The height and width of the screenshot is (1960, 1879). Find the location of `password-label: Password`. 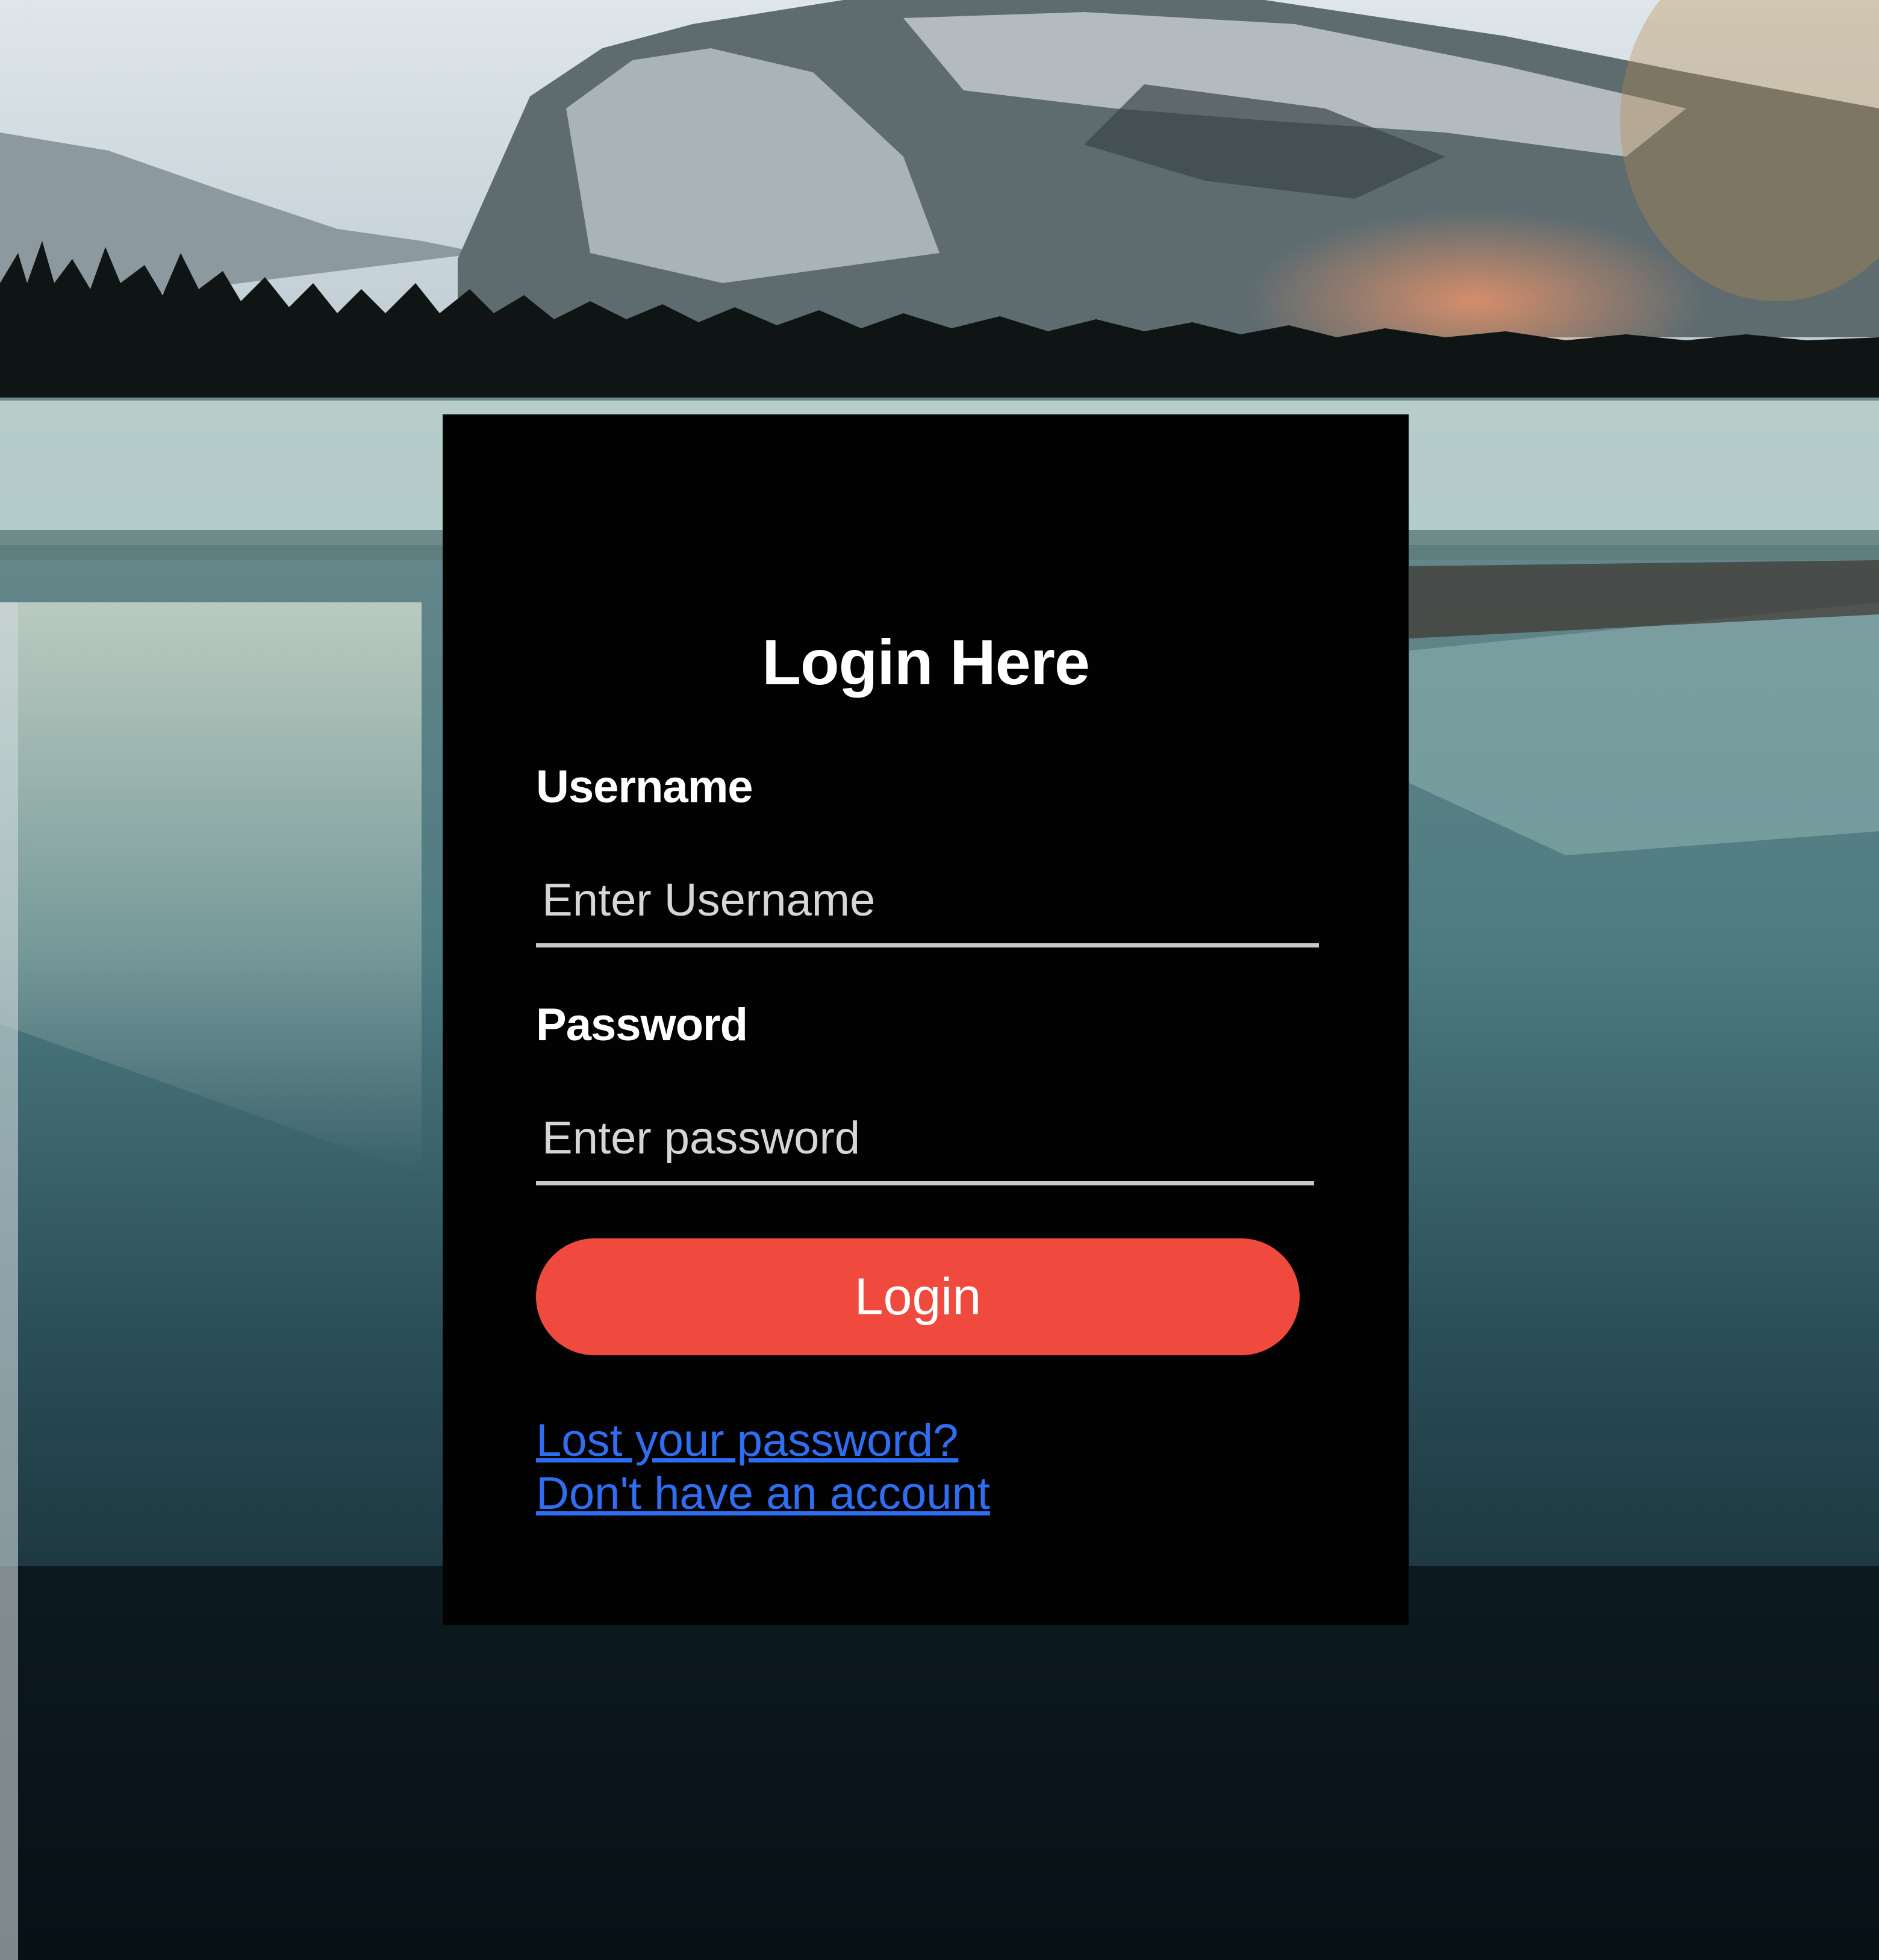

password-label: Password is located at coordinates (642, 1024).